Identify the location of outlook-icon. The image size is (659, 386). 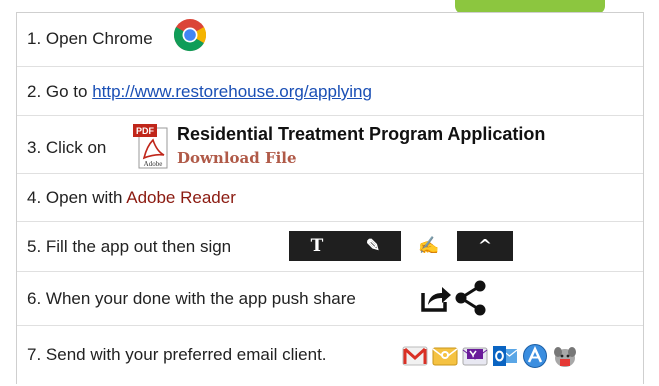
(505, 356).